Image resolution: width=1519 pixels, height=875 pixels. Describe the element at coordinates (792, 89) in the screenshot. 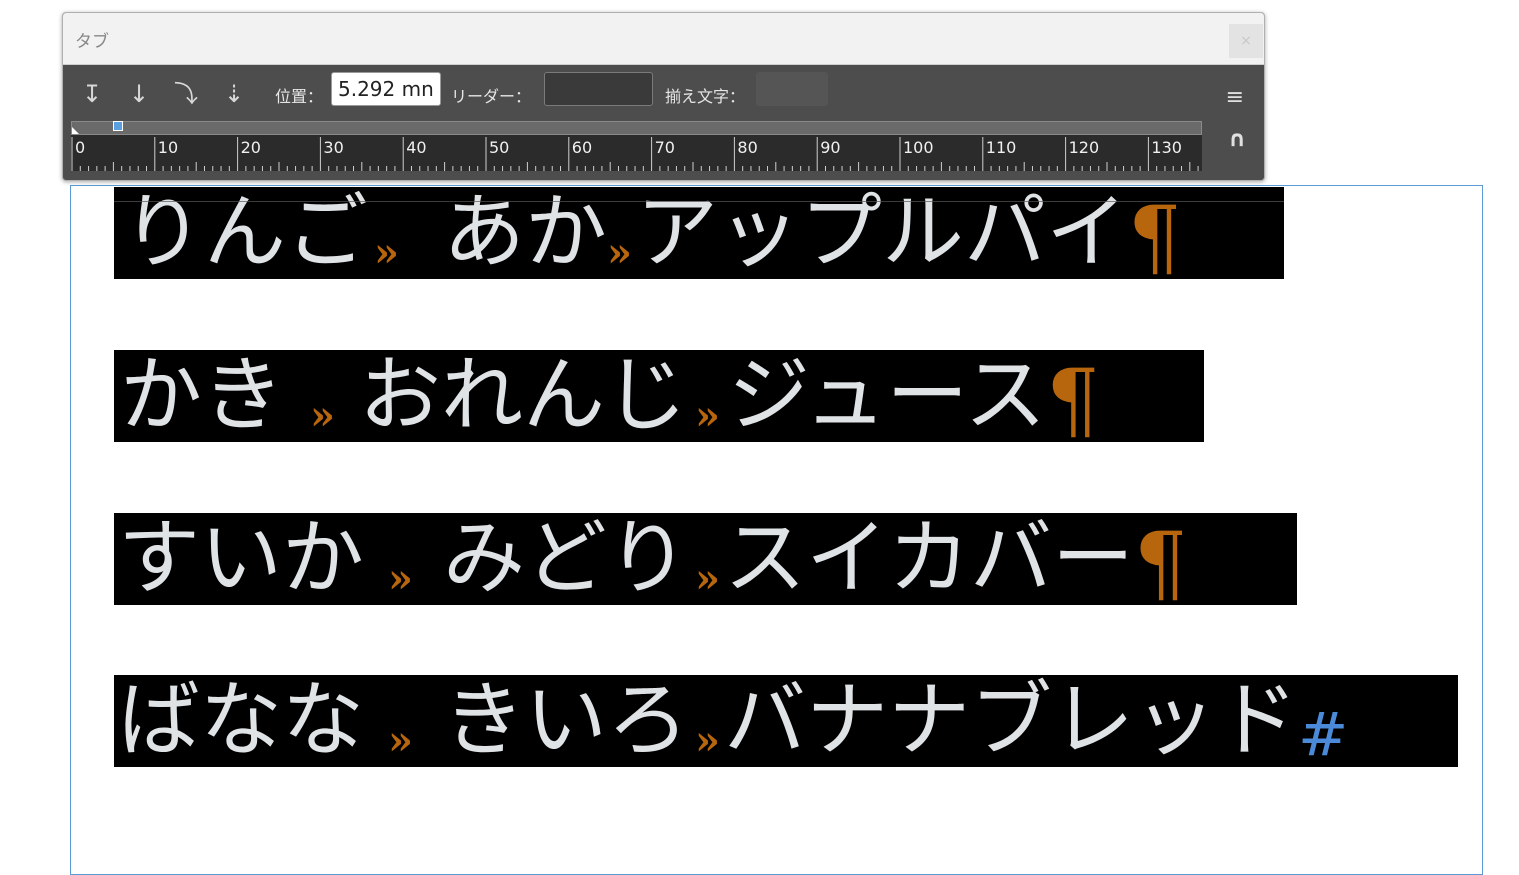

I see `align-on-input` at that location.